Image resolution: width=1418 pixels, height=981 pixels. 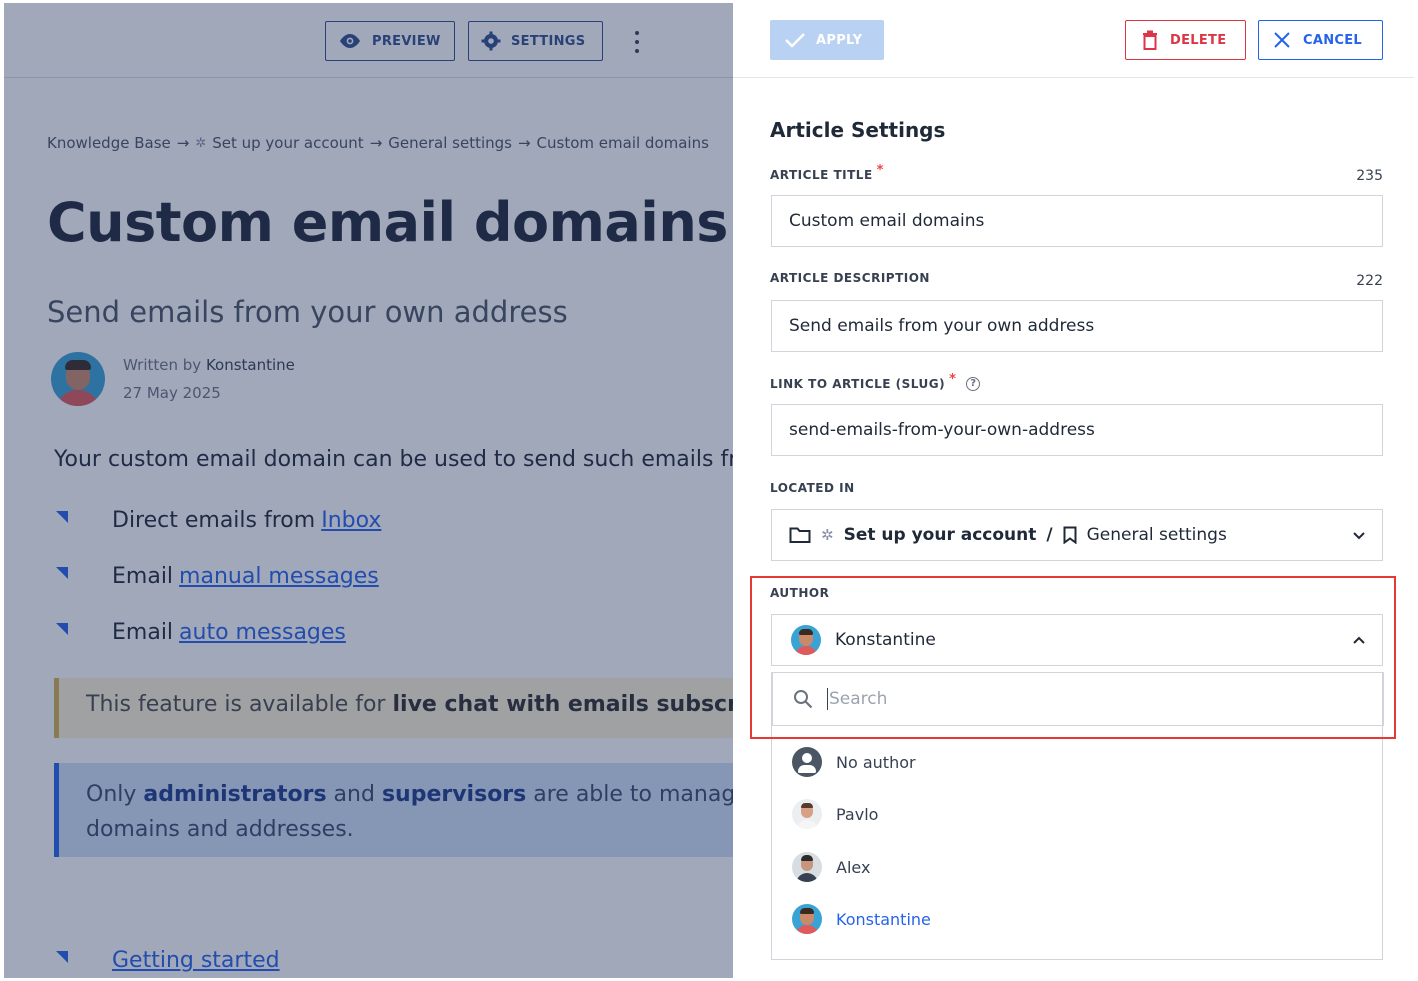 I want to click on written-by-prefix: Written by, so click(x=162, y=365).